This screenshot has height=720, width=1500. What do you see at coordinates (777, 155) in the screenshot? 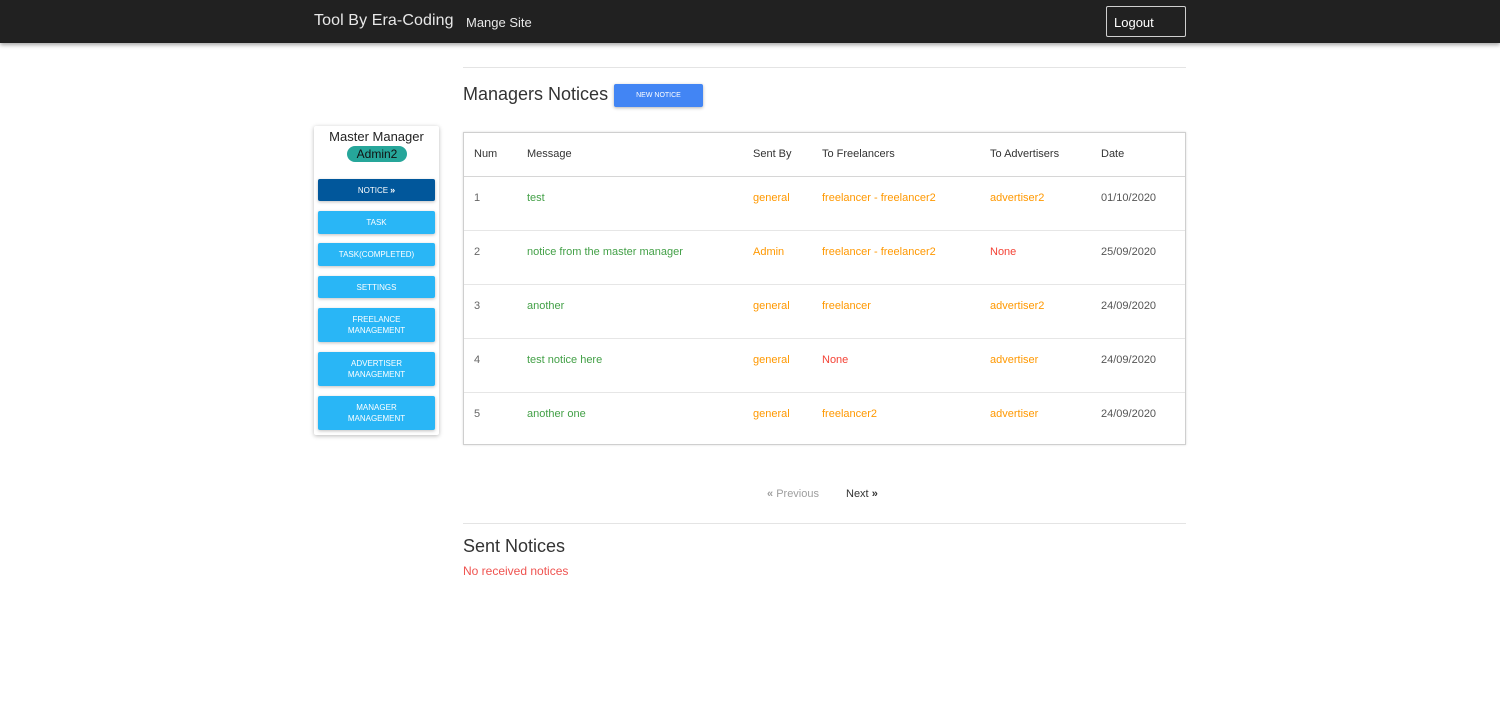
I see `column-header-sent-by: Sent By` at bounding box center [777, 155].